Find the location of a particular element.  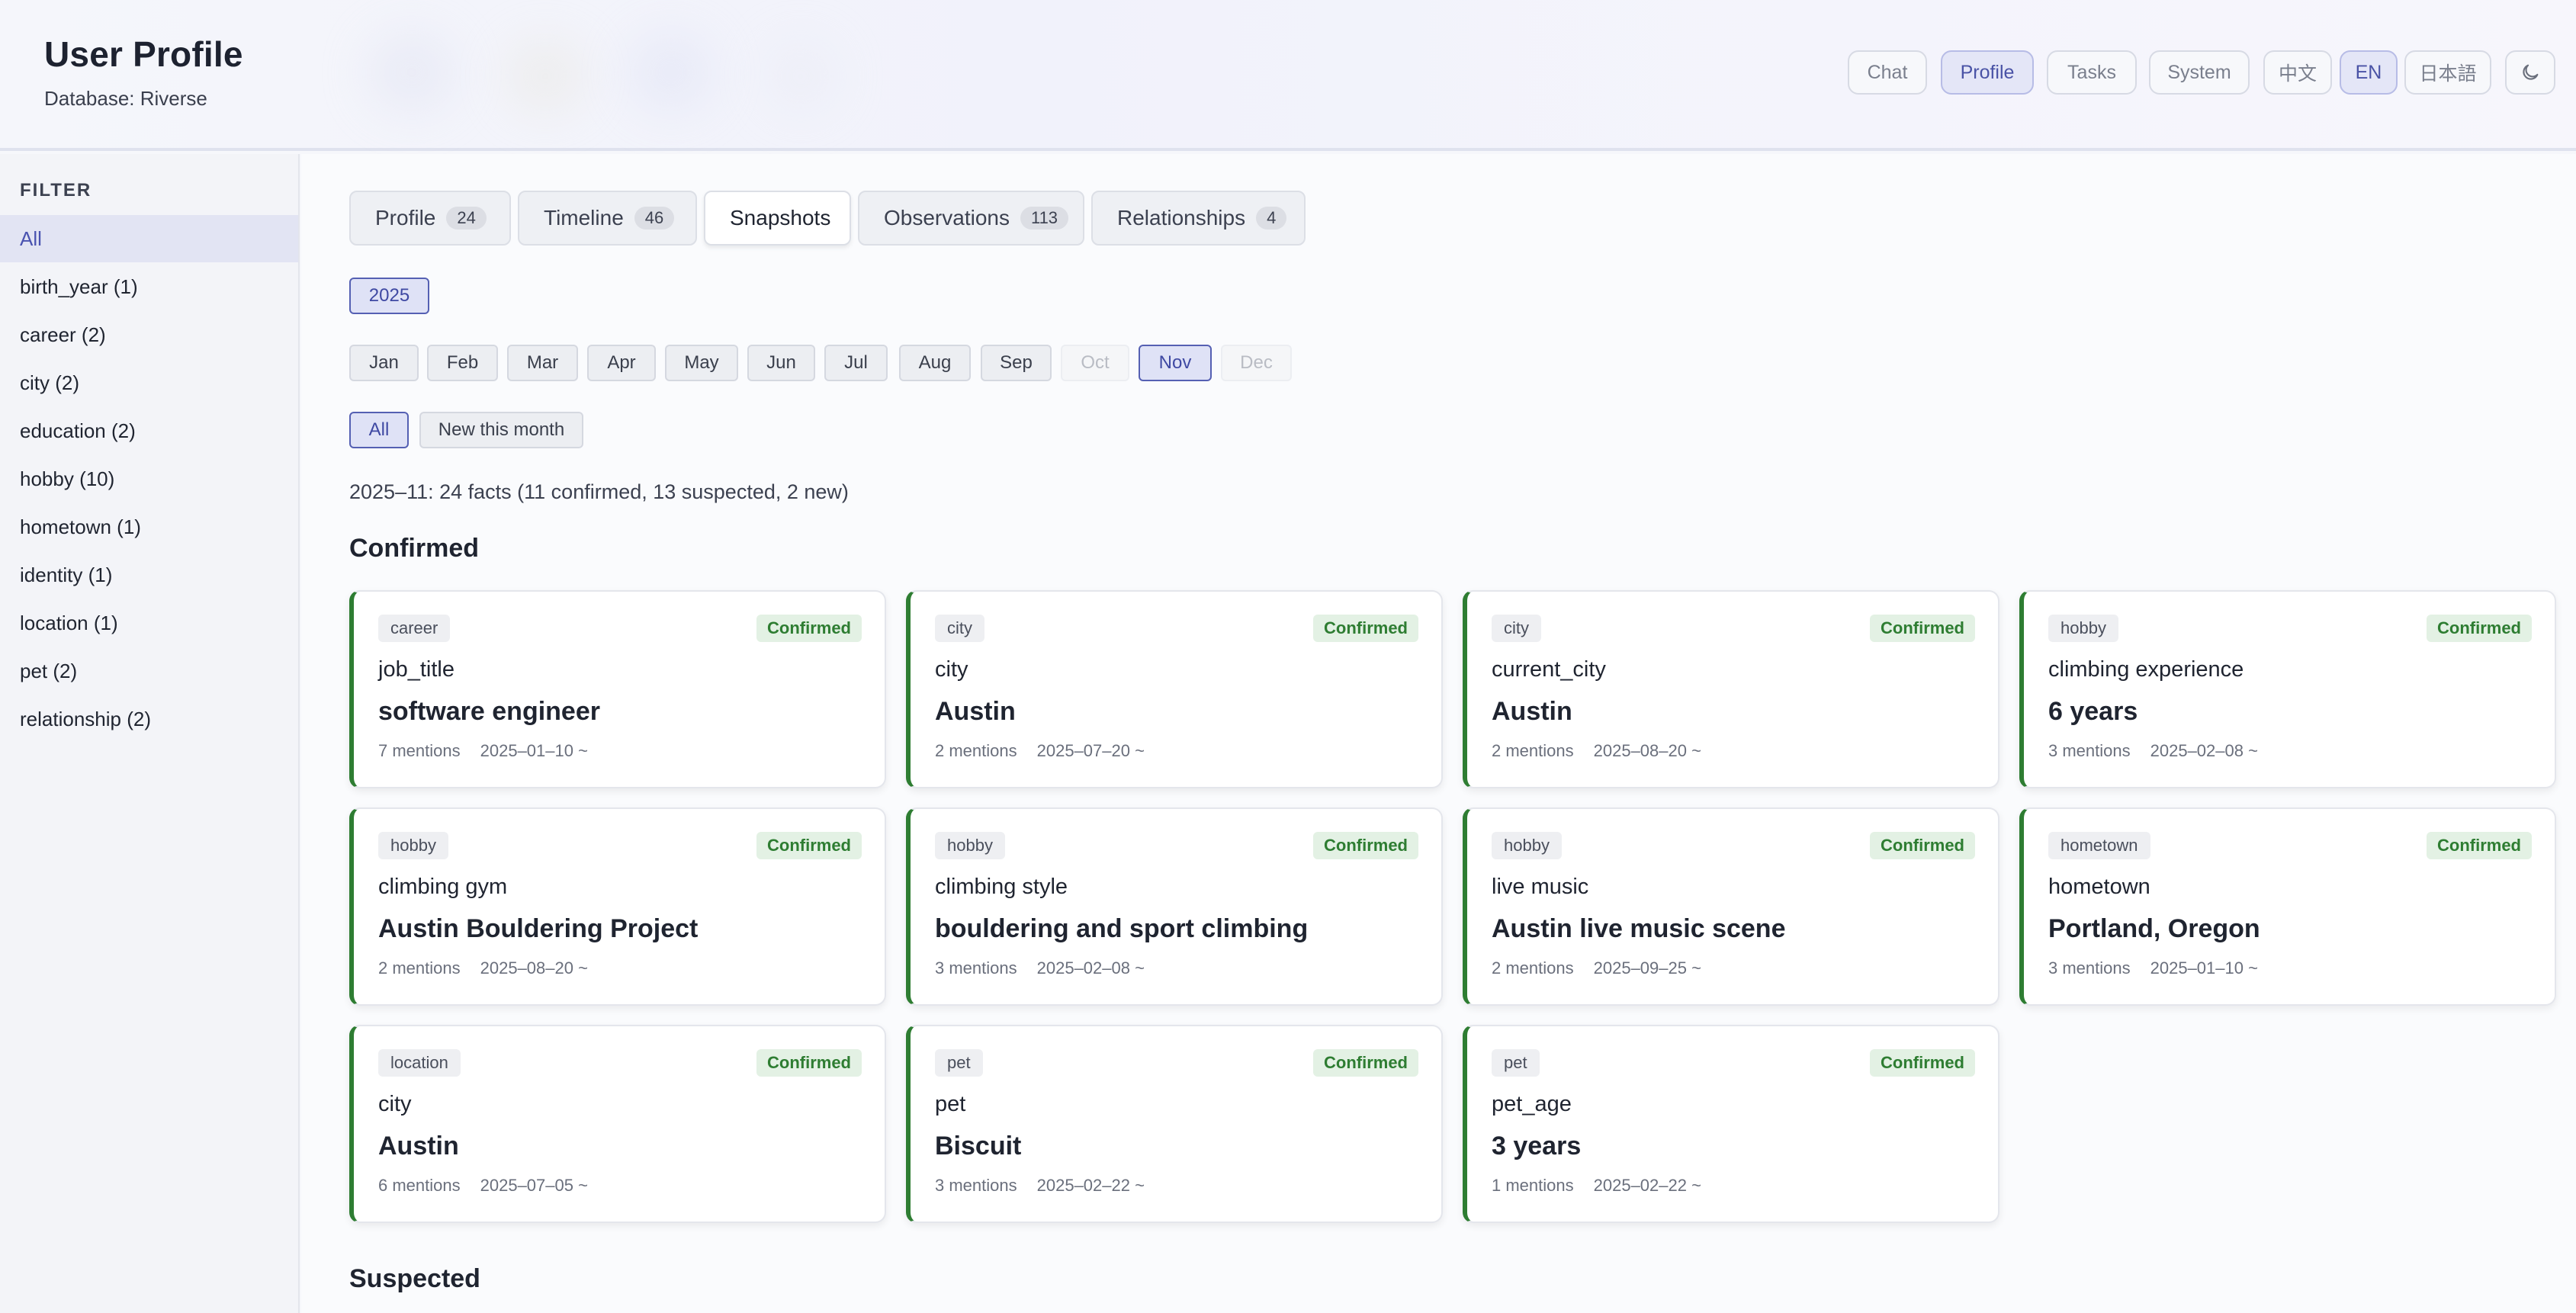

fact-date: 2025–02–22 ~ is located at coordinates (1647, 1185).